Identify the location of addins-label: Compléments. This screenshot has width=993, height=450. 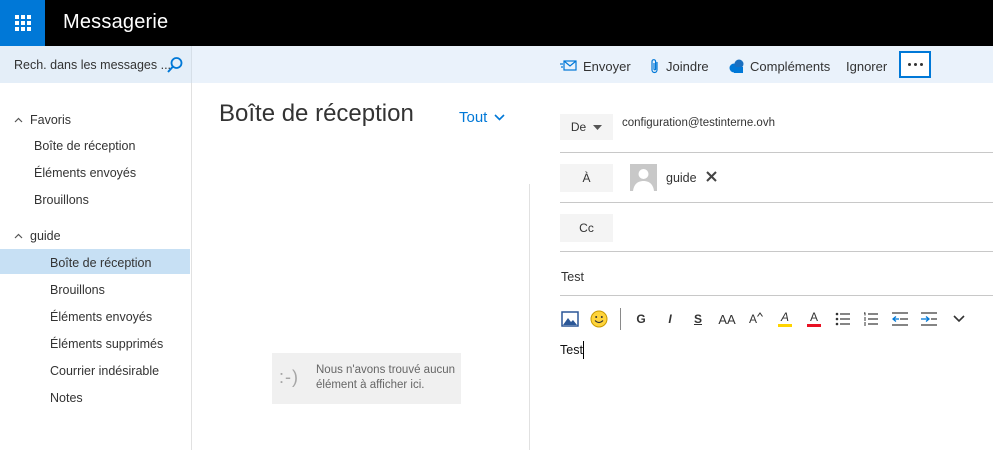
(790, 66).